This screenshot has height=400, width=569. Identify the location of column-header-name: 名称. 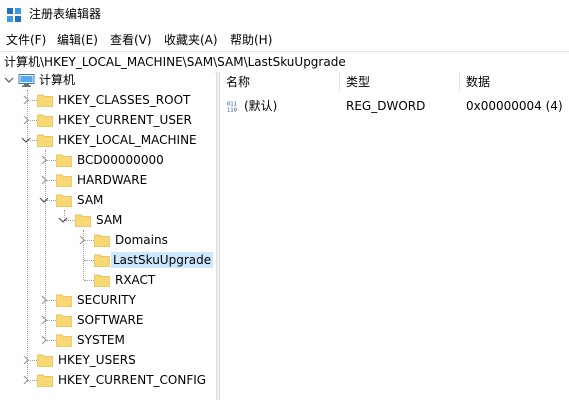
(280, 82).